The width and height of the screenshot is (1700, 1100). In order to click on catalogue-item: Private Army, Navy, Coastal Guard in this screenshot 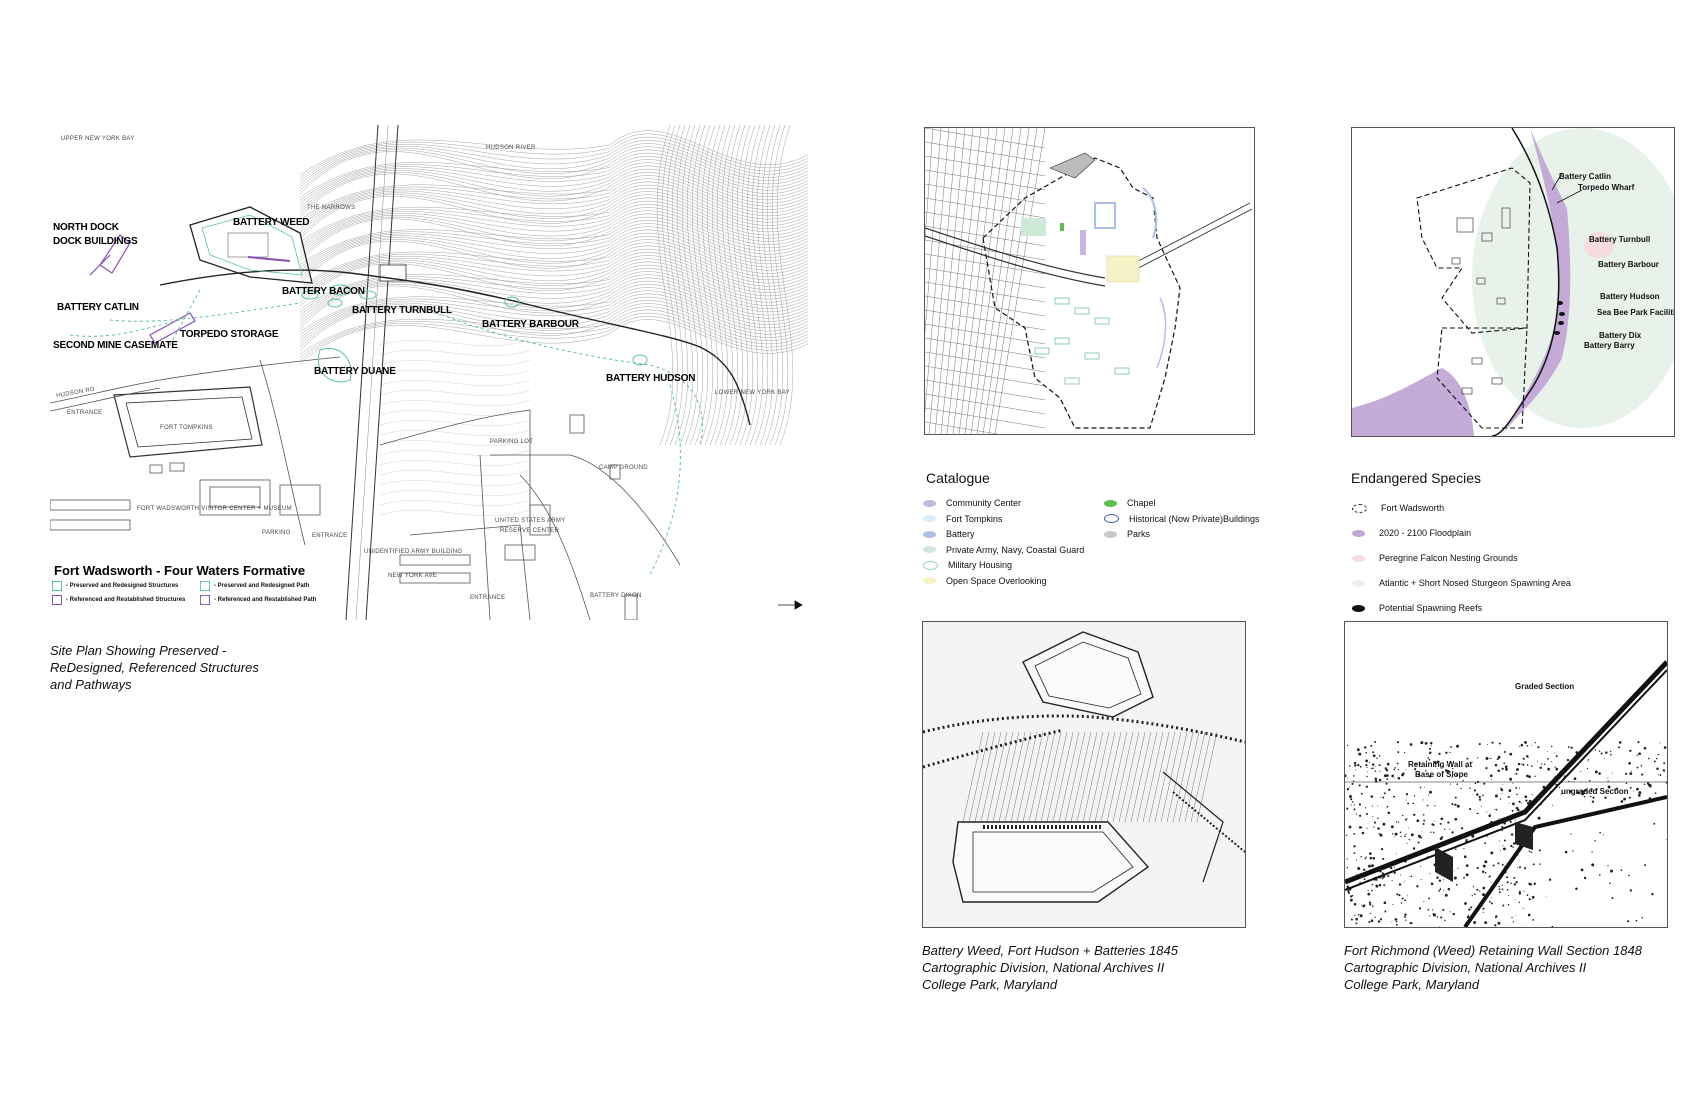, I will do `click(1003, 550)`.